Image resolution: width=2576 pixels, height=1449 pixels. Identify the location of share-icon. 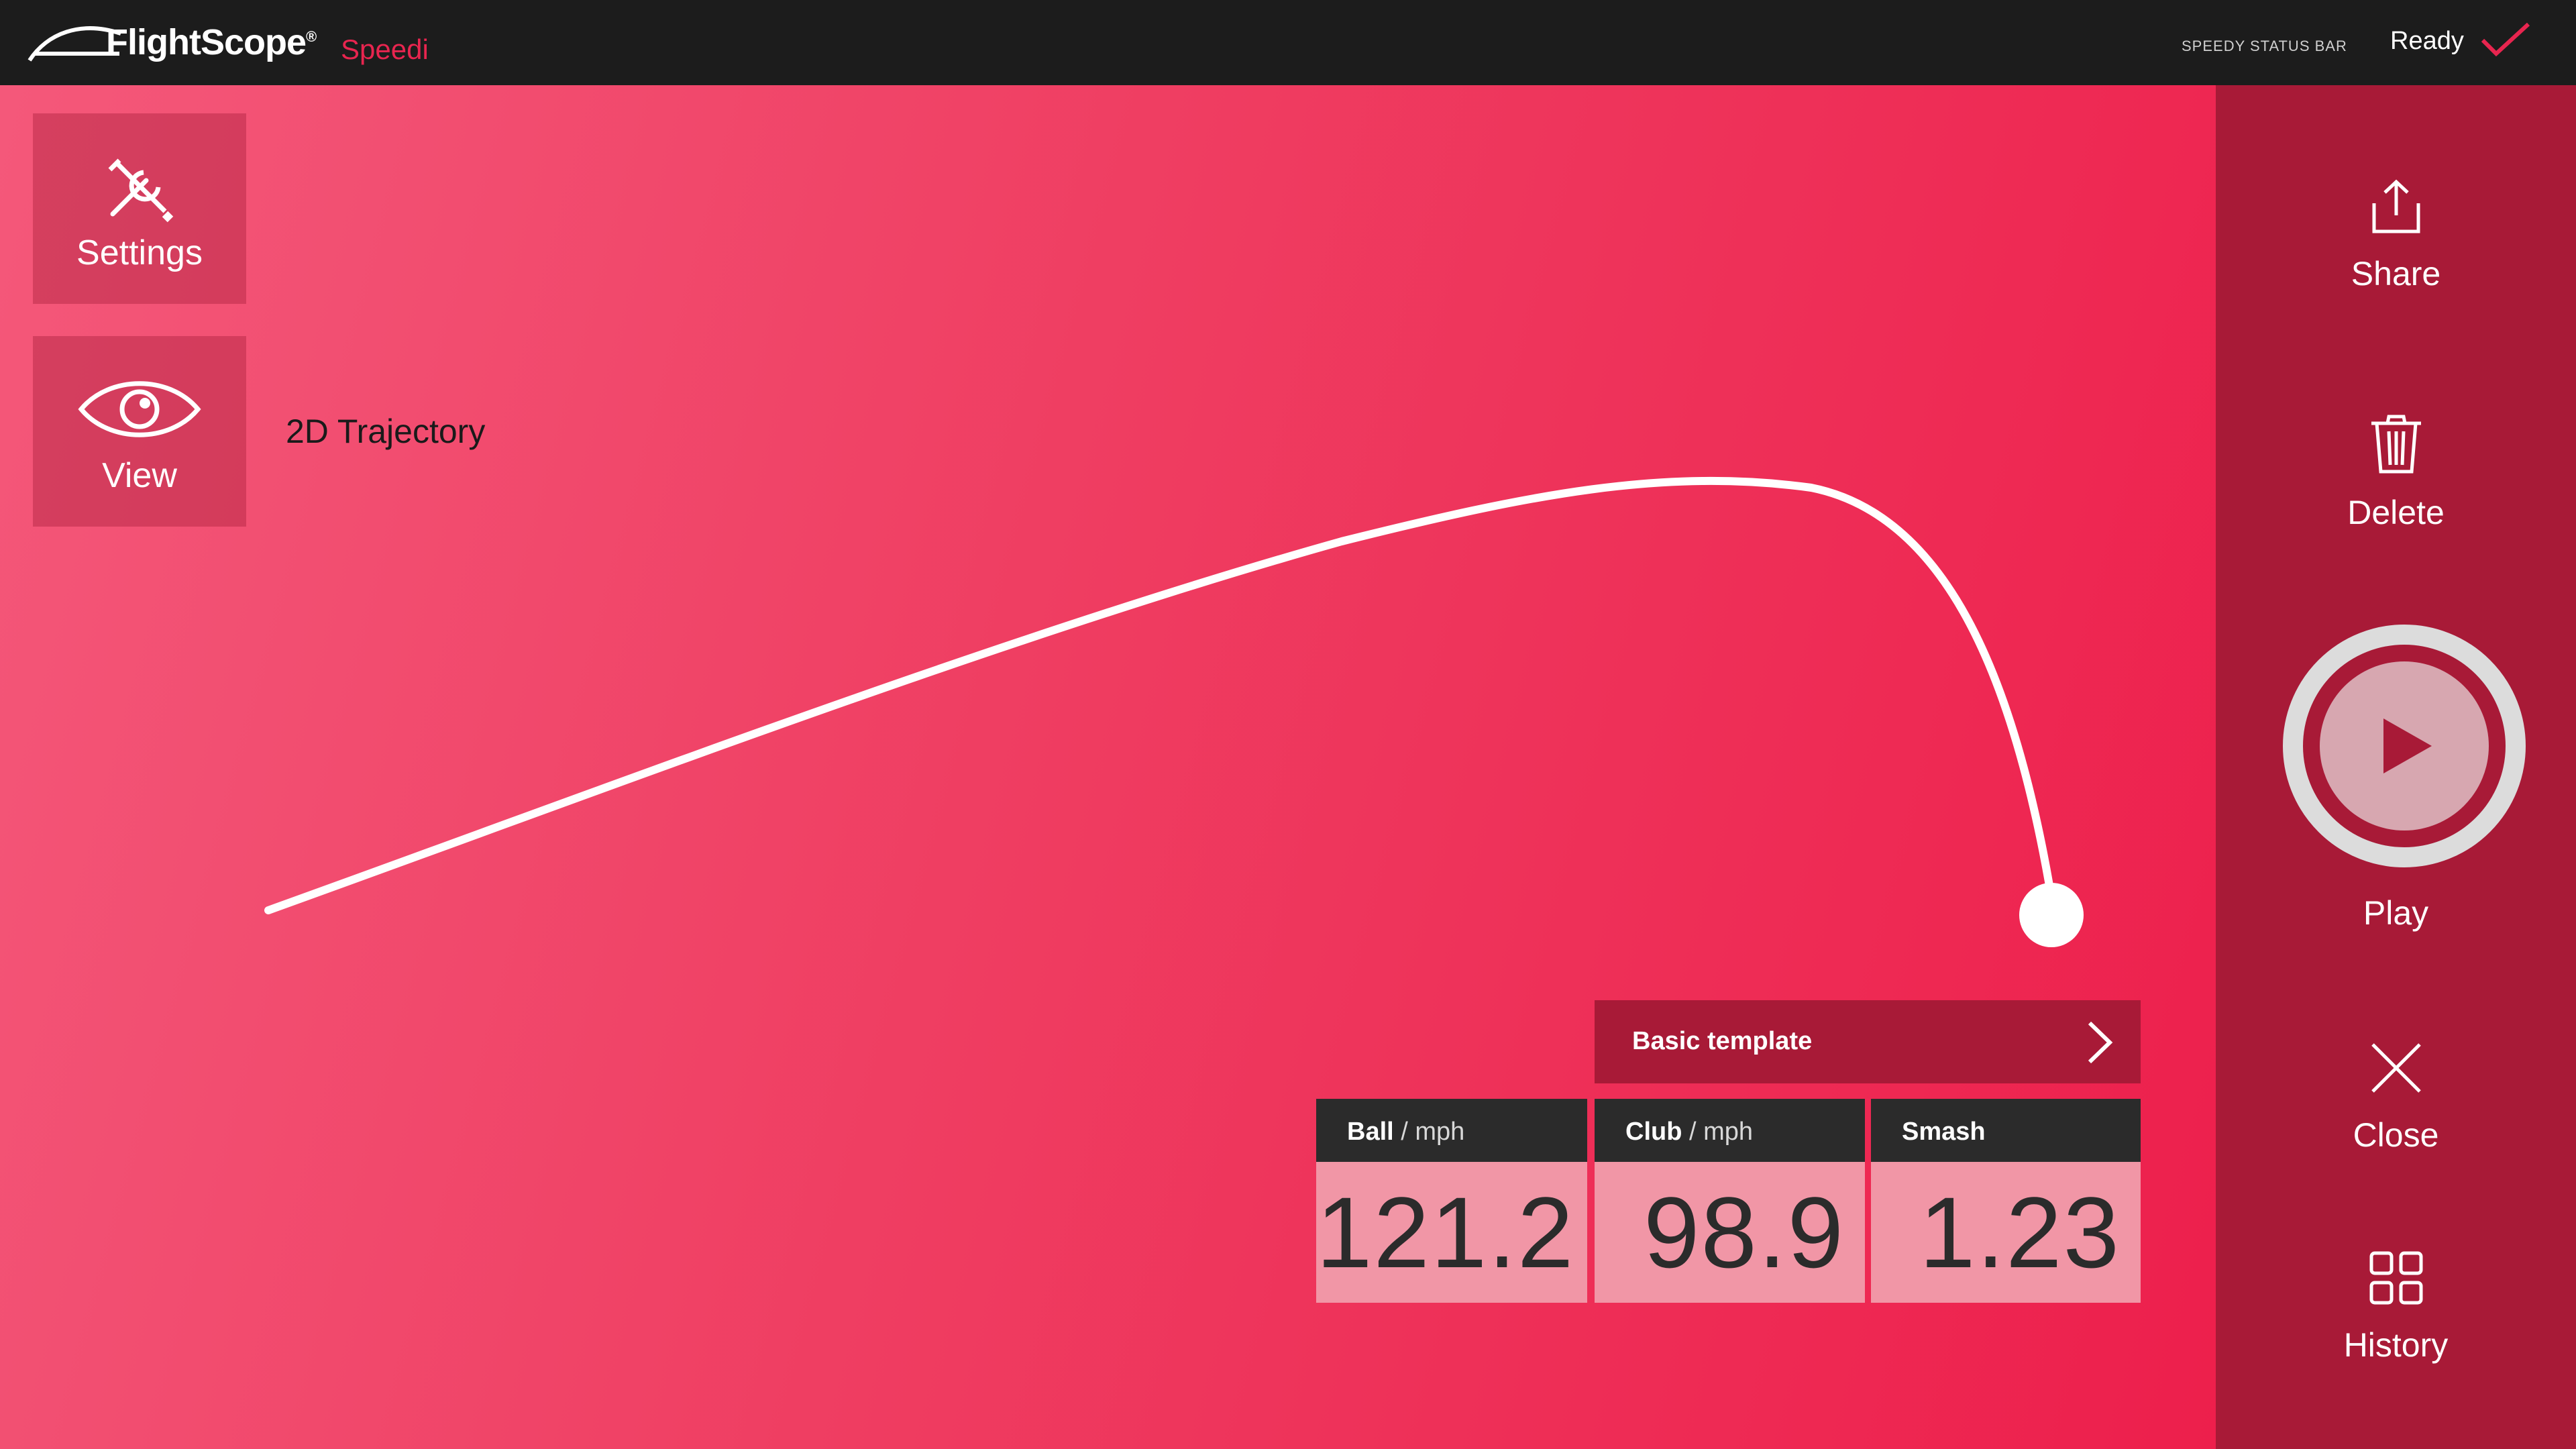
(2396, 206).